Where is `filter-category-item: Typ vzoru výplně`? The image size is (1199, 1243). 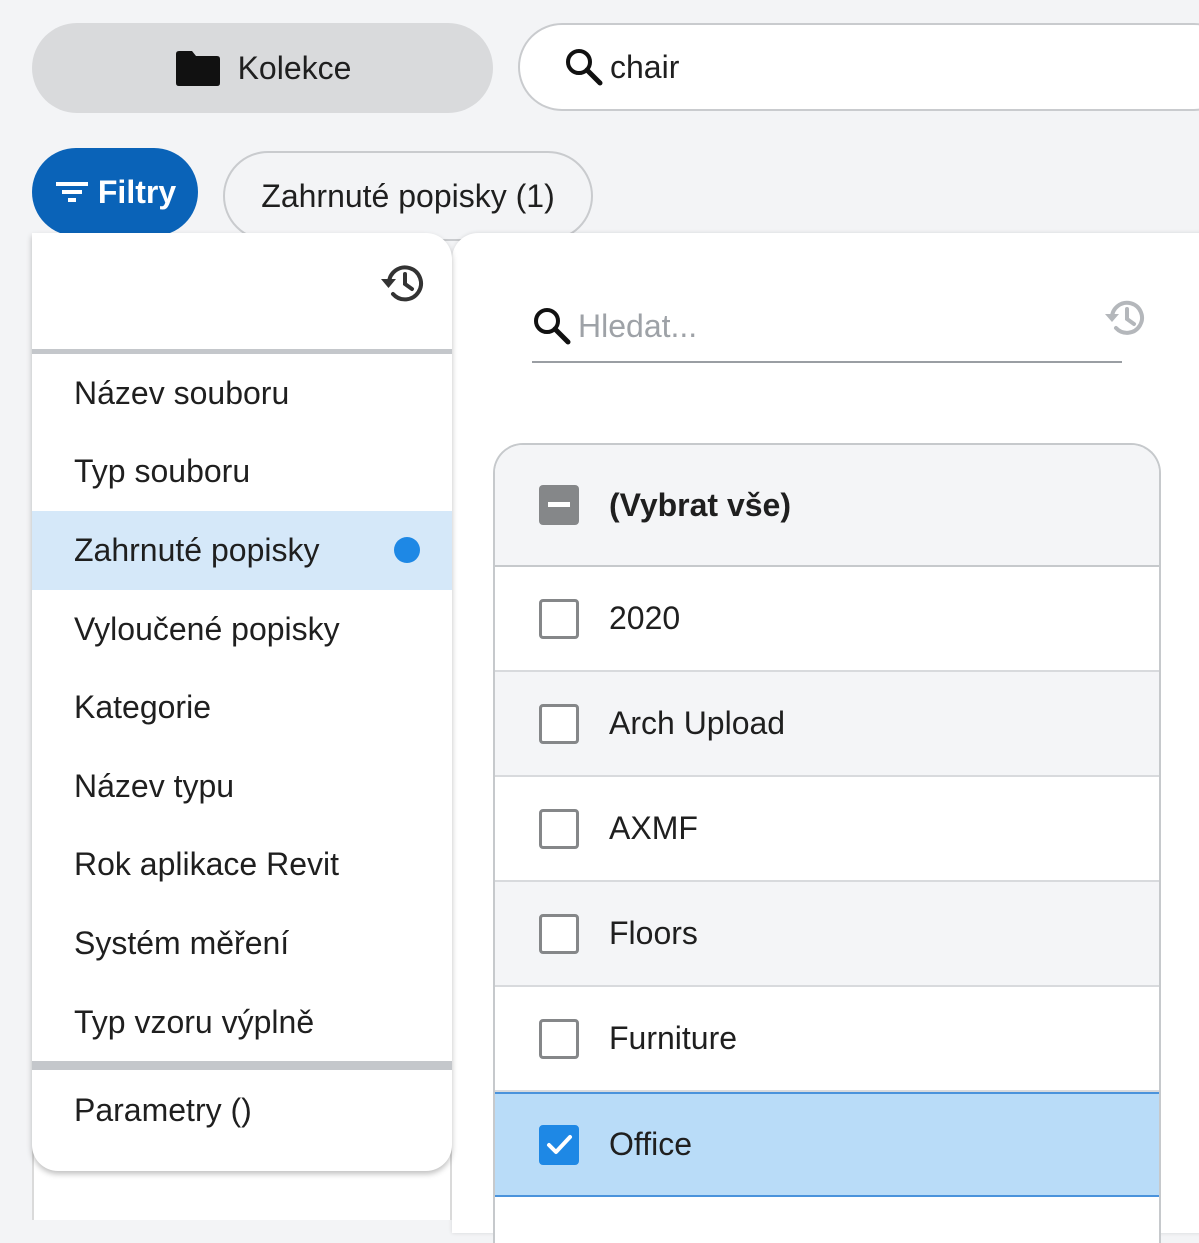 filter-category-item: Typ vzoru výplně is located at coordinates (242, 1022).